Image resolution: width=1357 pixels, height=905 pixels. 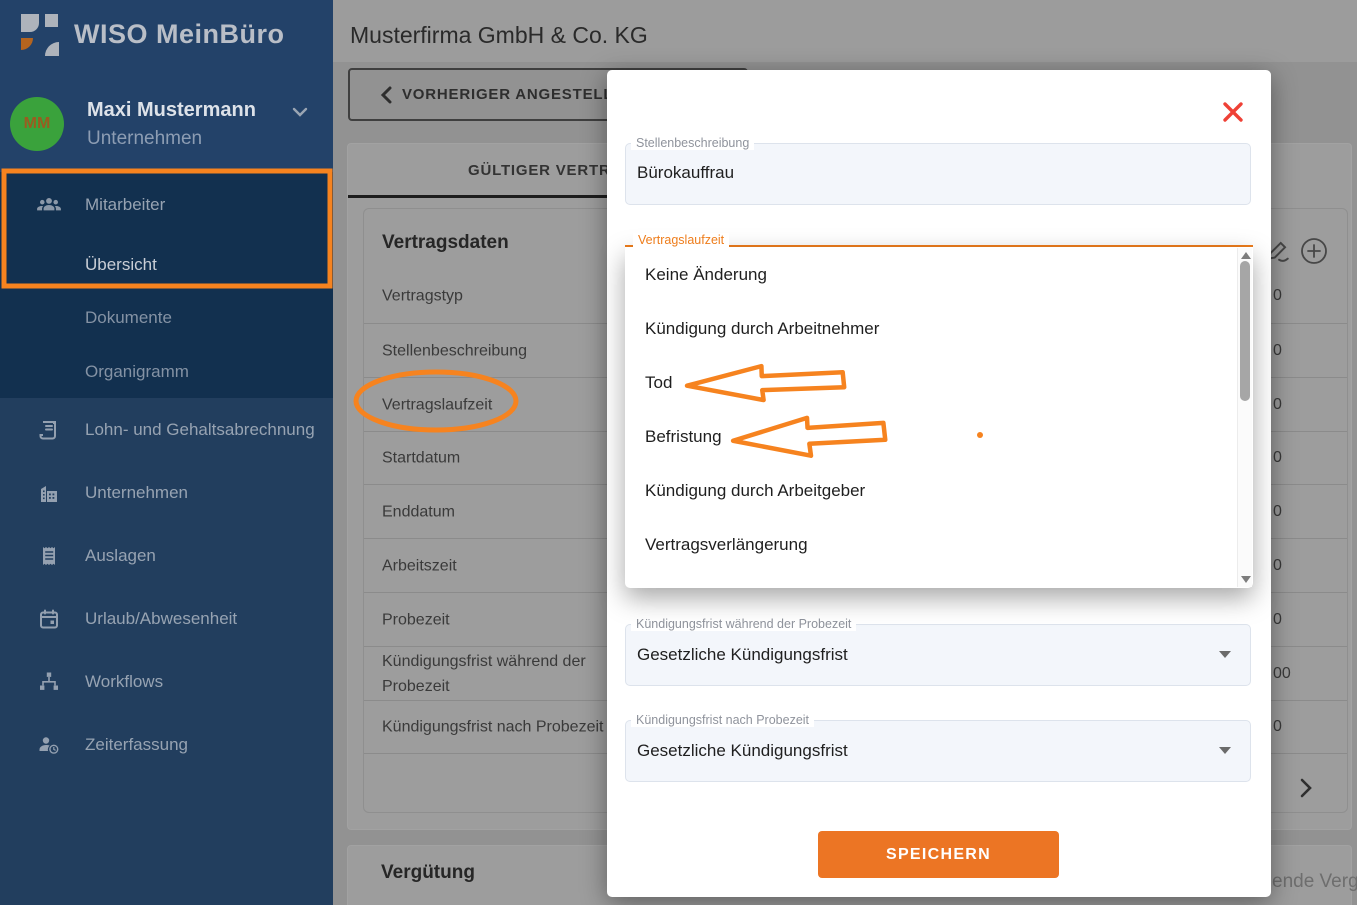 I want to click on vertragslaufzeit-label: Vertragslaufzeit, so click(x=681, y=240).